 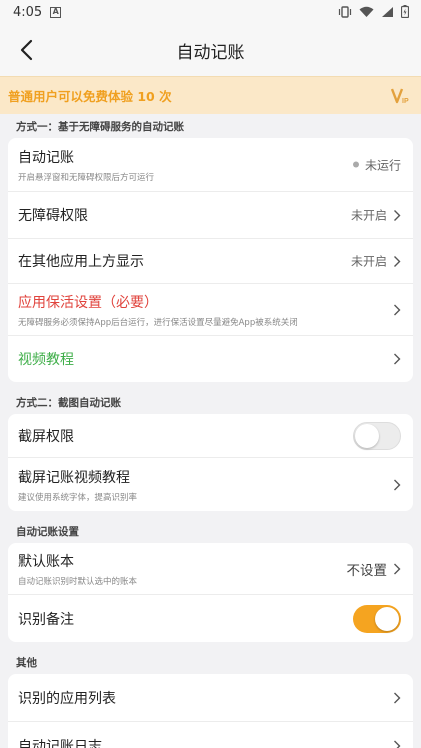 I want to click on back-arrow-icon, so click(x=28, y=50).